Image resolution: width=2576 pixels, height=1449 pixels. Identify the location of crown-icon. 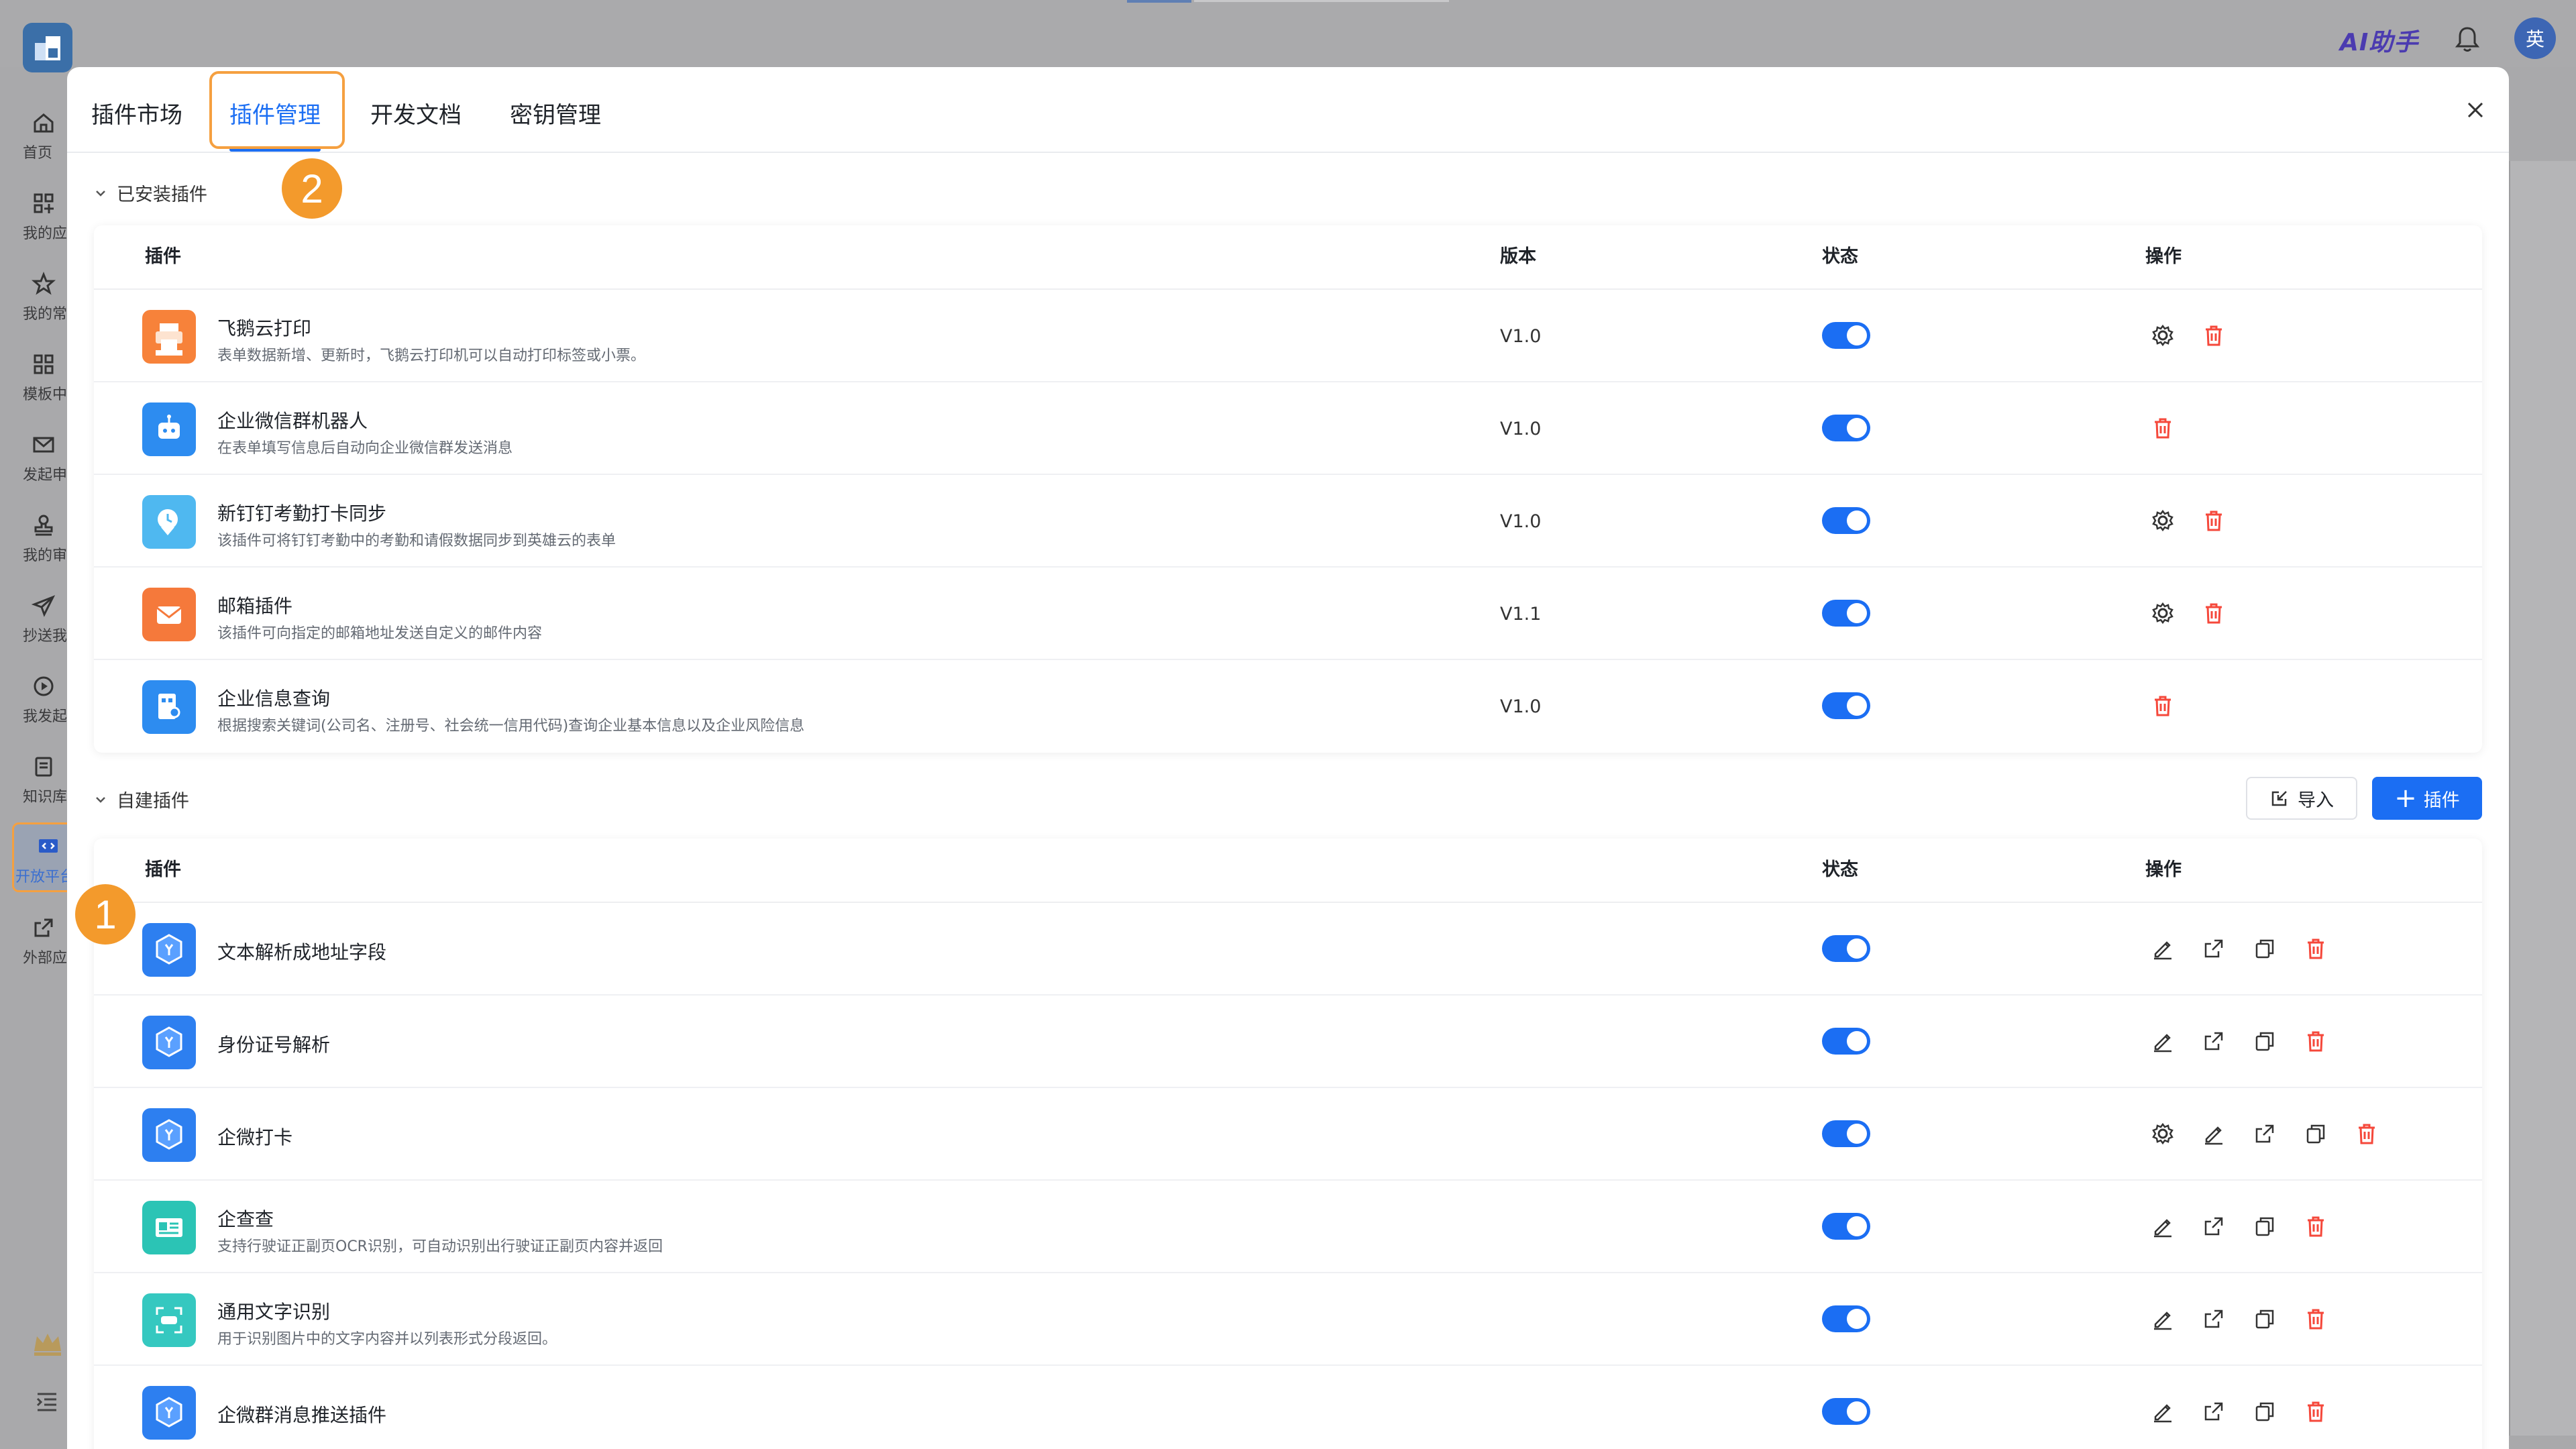
(47, 1343).